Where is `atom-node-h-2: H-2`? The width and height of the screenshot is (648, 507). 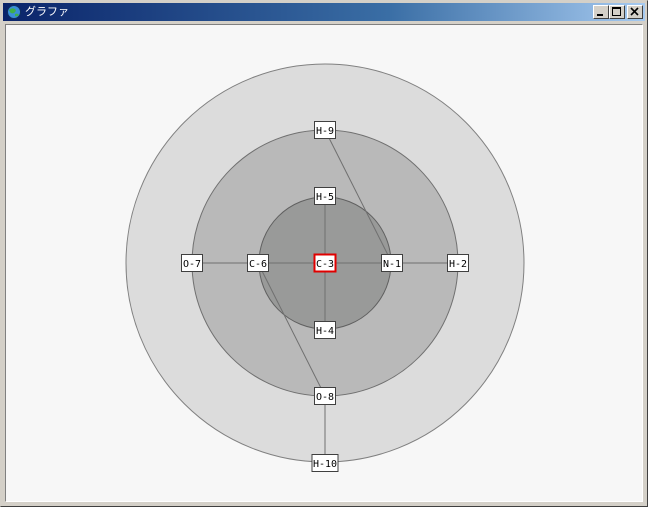 atom-node-h-2: H-2 is located at coordinates (458, 263).